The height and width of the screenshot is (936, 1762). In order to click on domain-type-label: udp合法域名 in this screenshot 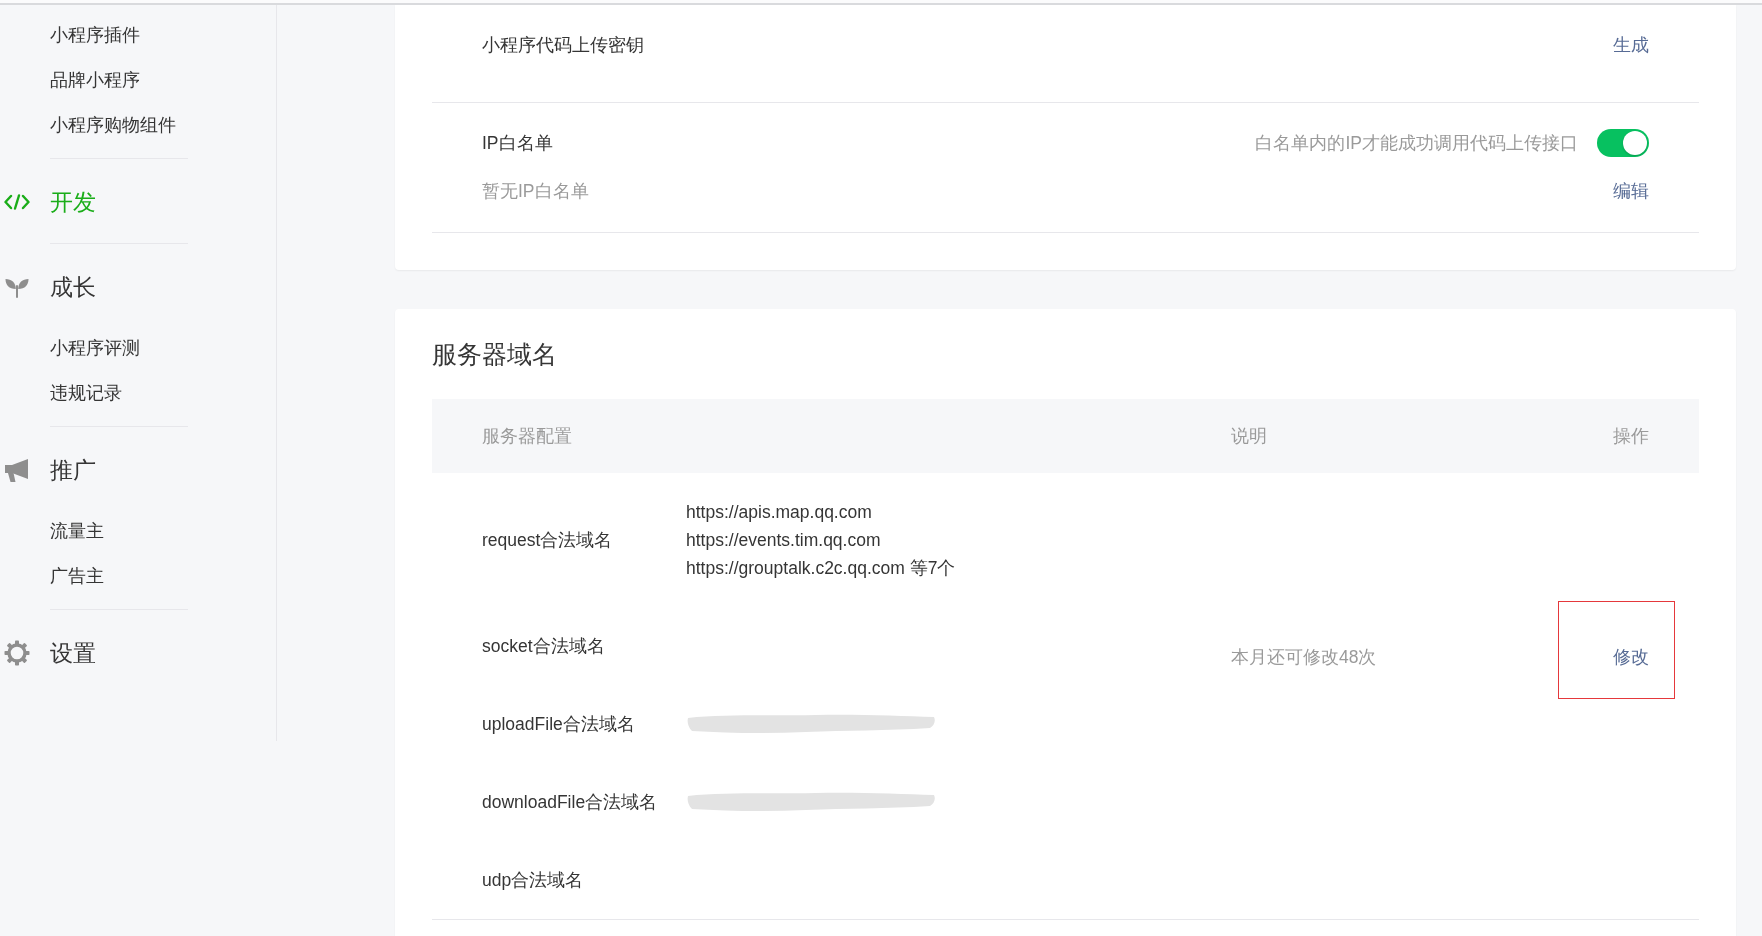, I will do `click(533, 880)`.